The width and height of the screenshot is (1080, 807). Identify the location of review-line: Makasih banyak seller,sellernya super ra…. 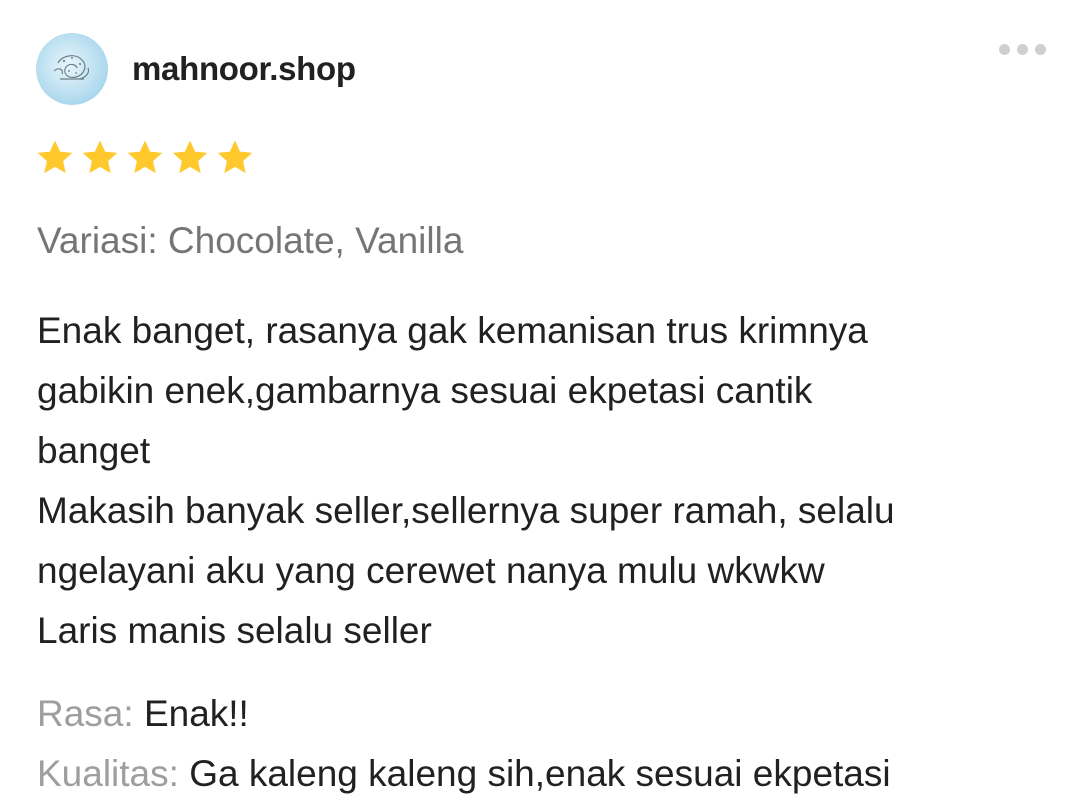
(466, 510).